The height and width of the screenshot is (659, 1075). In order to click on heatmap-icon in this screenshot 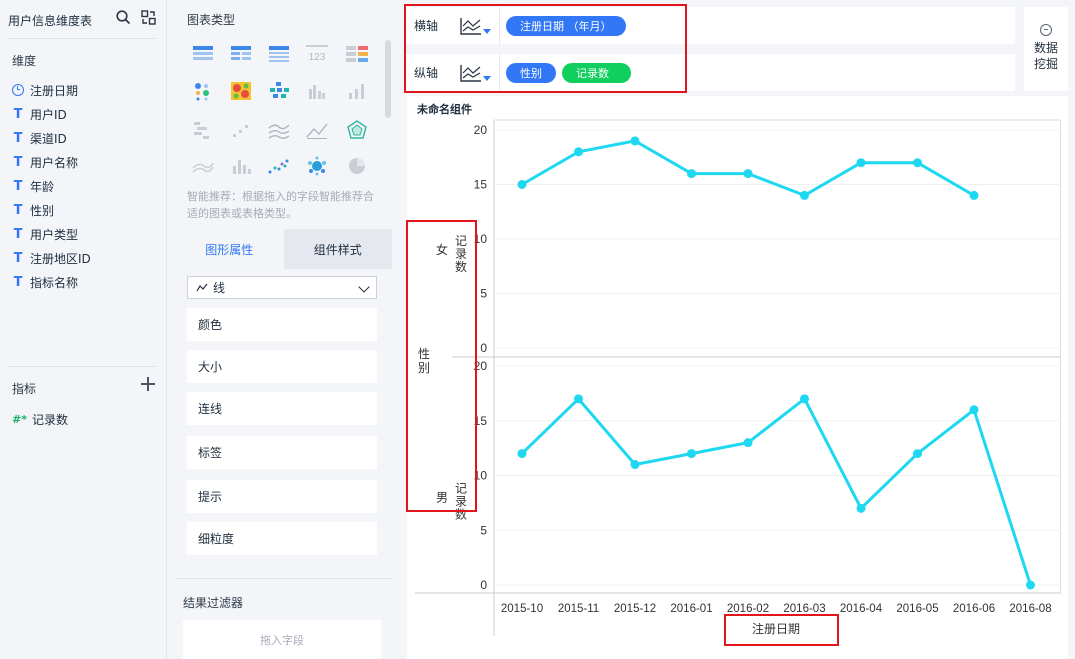, I will do `click(241, 91)`.